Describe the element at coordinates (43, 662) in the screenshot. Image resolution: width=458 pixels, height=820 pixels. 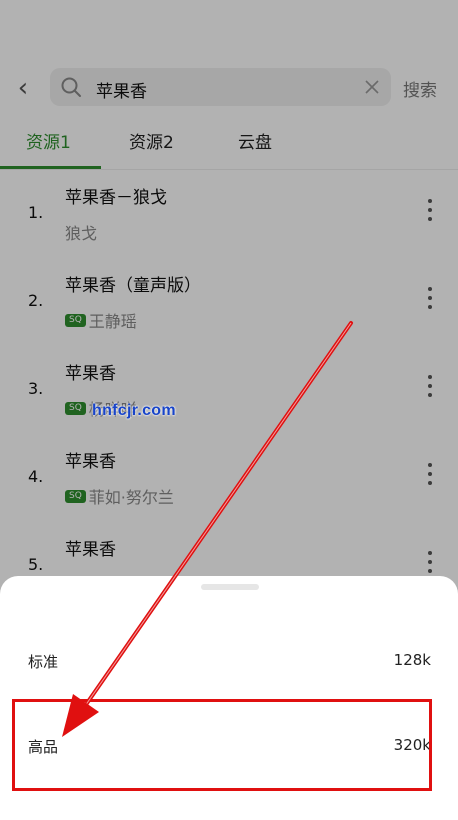
I see `quality-label: 标准` at that location.